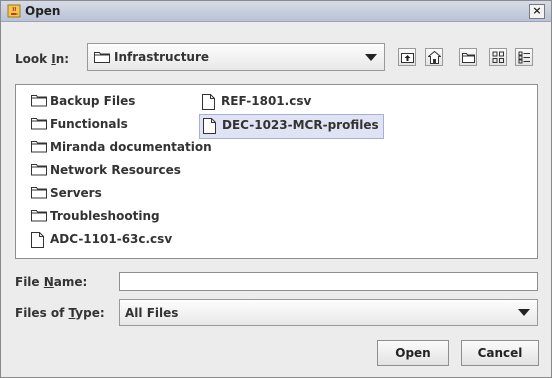 This screenshot has height=378, width=552. I want to click on look-in-label-suffix: n:, so click(62, 59).